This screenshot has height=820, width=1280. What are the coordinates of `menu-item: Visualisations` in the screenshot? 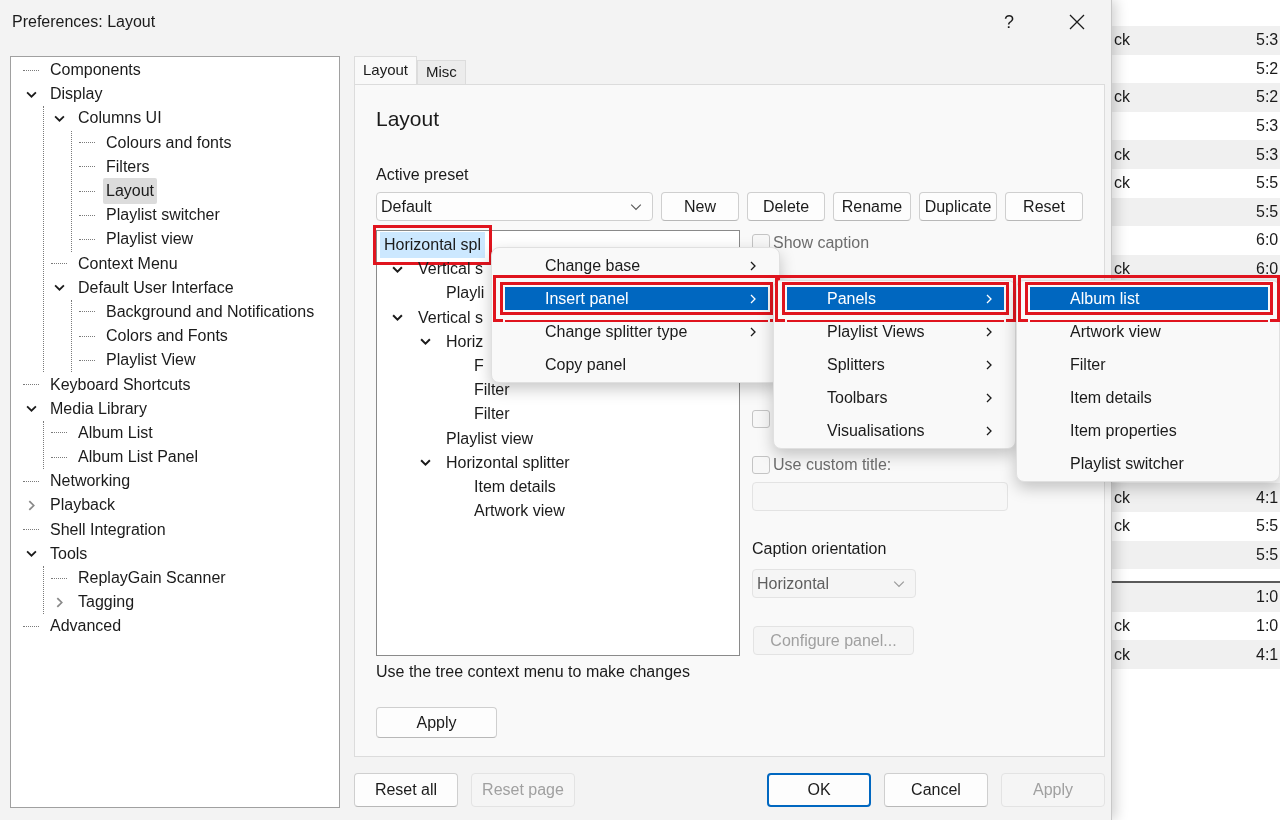 It's located at (895, 430).